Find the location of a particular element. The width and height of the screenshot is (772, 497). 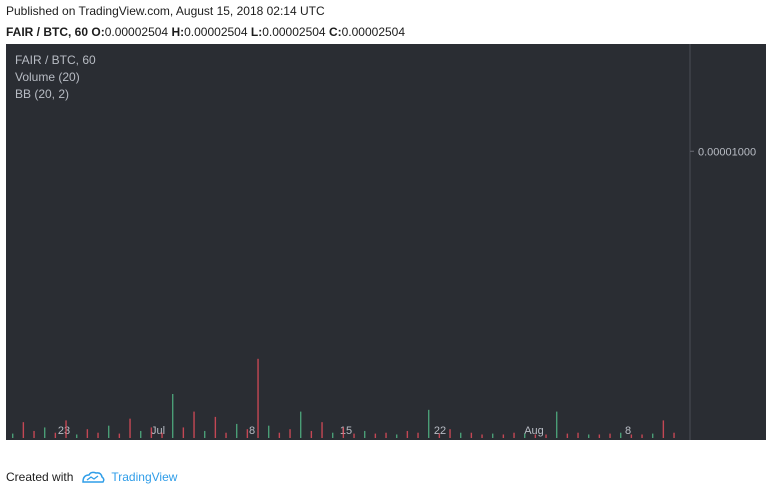

close-value: 0.00002504 is located at coordinates (373, 32).